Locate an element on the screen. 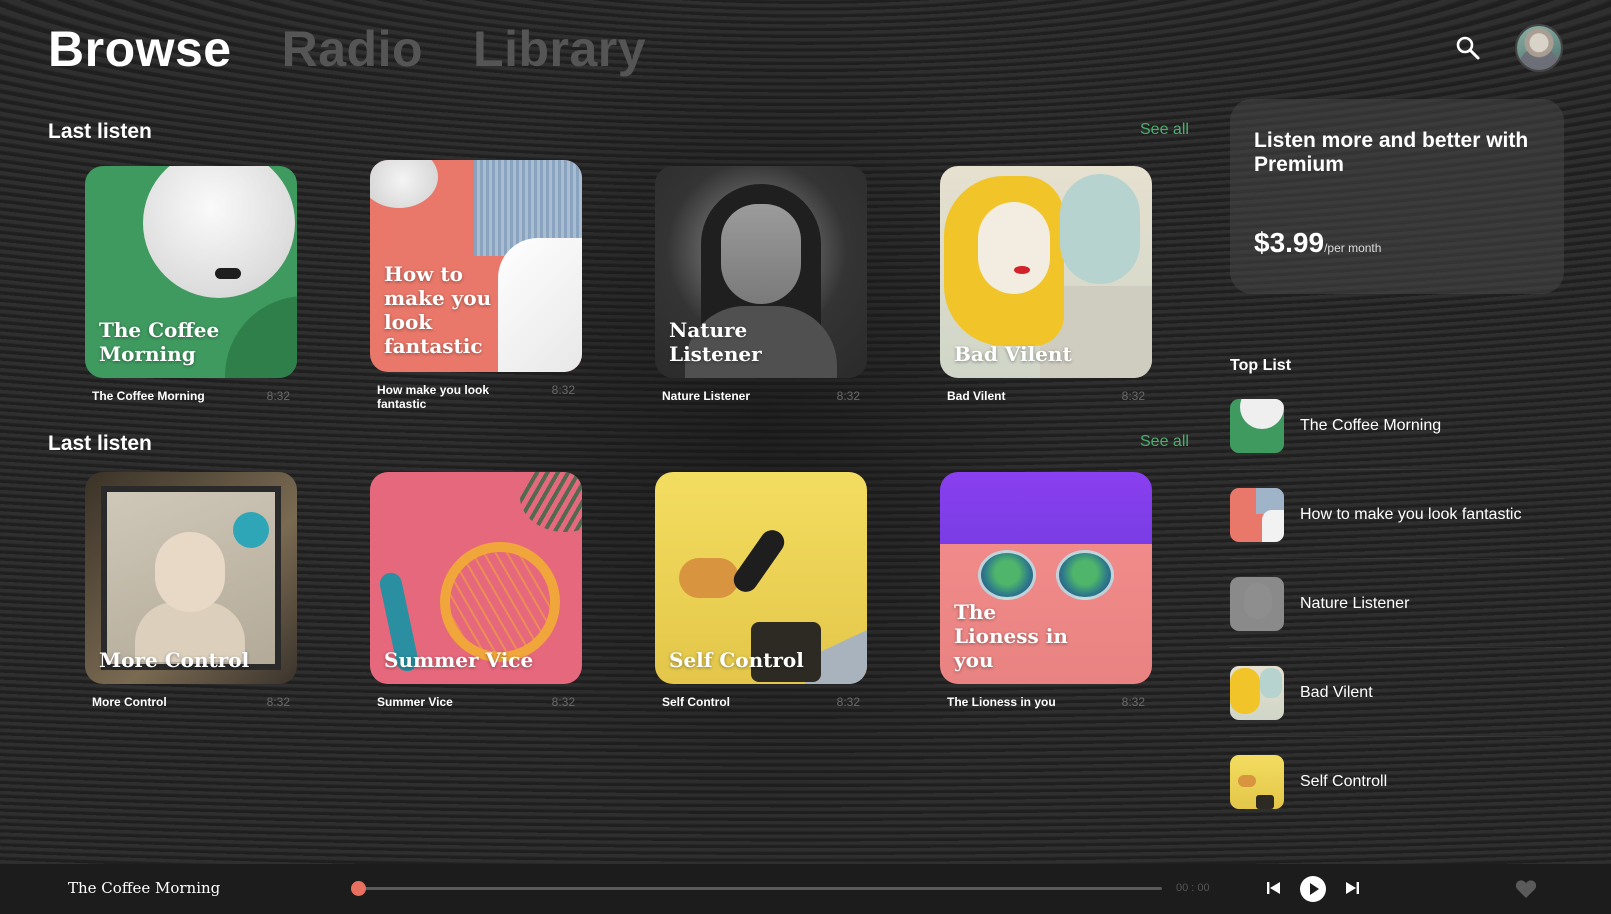 This screenshot has width=1611, height=914. player-bar: The Coffee Morning 00 : 00 is located at coordinates (805, 889).